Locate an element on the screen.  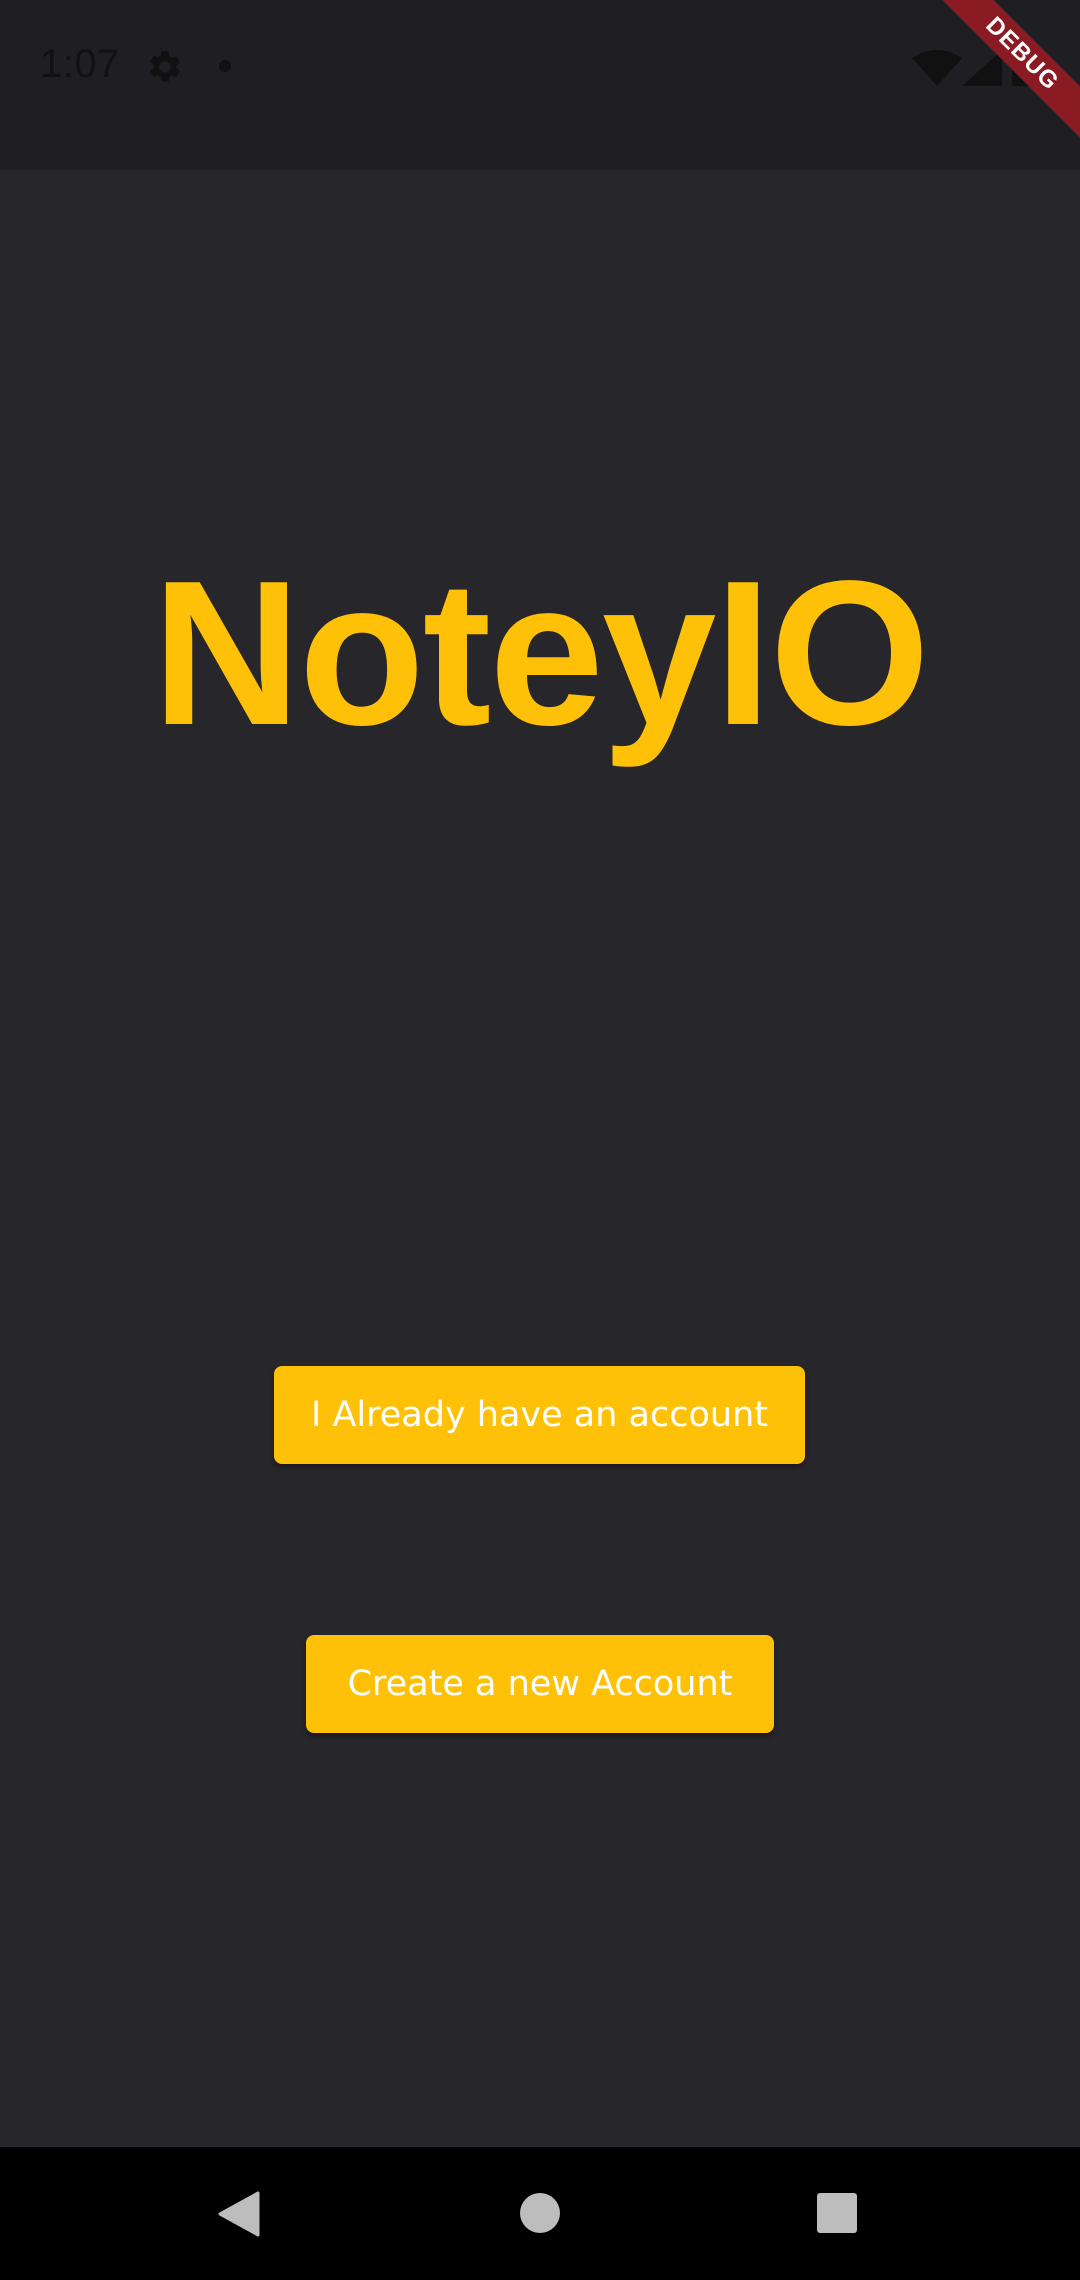
navigation-bar is located at coordinates (540, 2213).